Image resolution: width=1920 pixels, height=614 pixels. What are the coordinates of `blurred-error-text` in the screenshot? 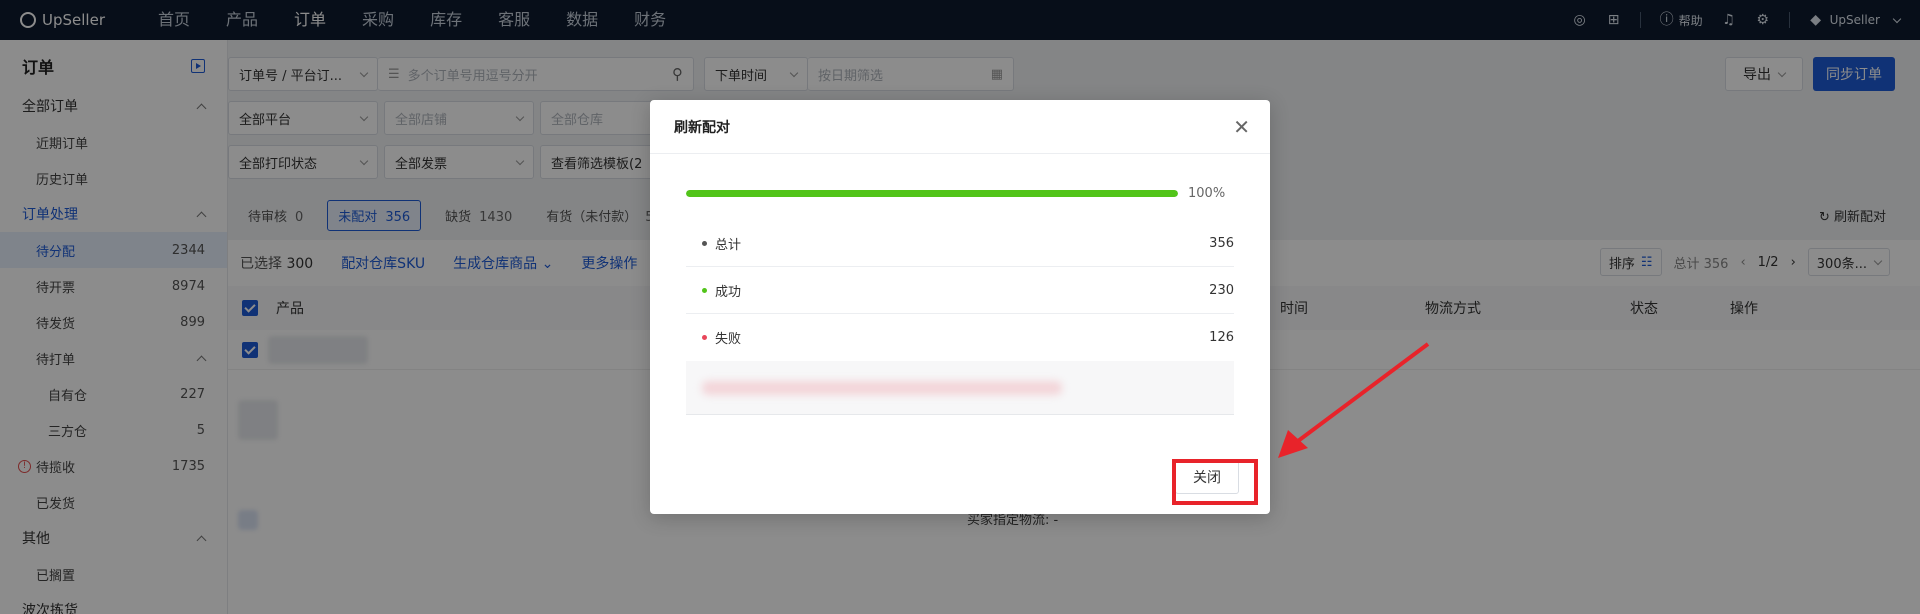 It's located at (882, 388).